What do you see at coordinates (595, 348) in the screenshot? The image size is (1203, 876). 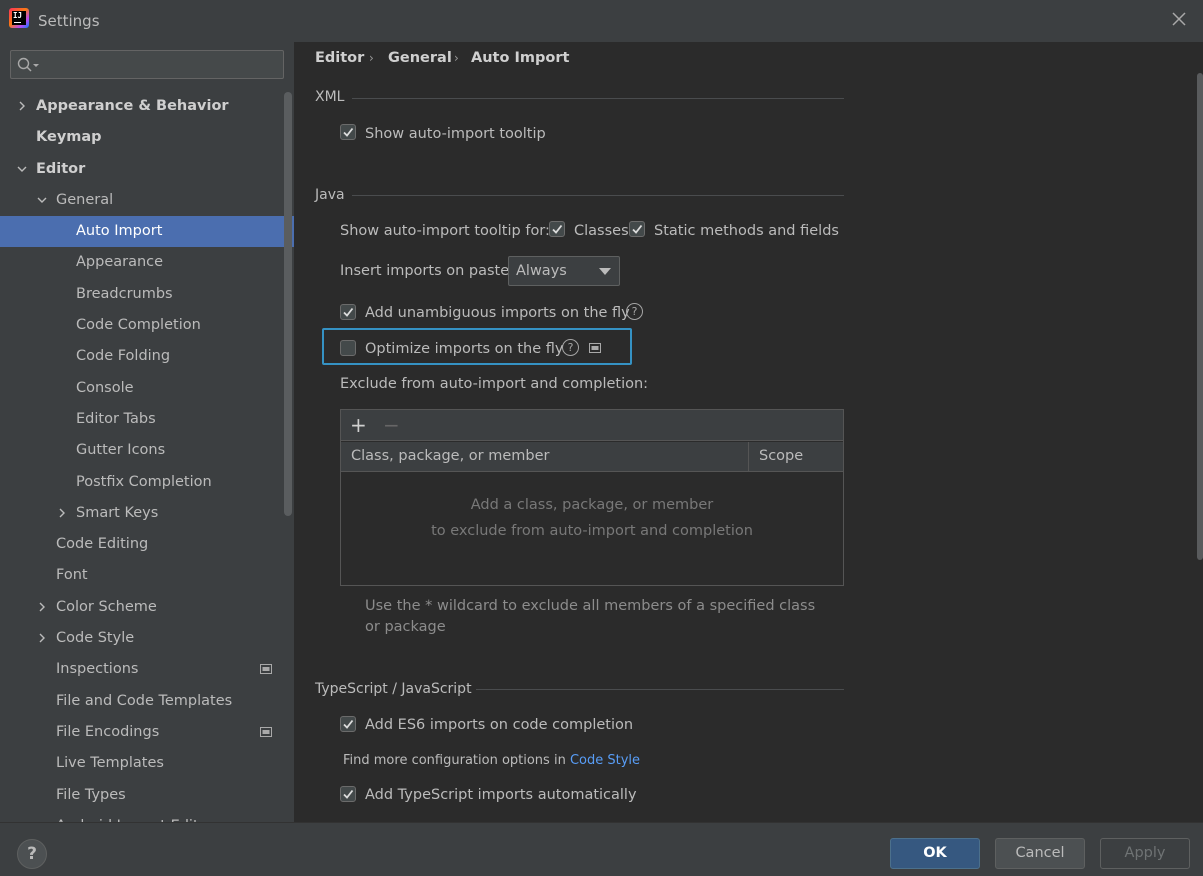 I see `project-scope-icon` at bounding box center [595, 348].